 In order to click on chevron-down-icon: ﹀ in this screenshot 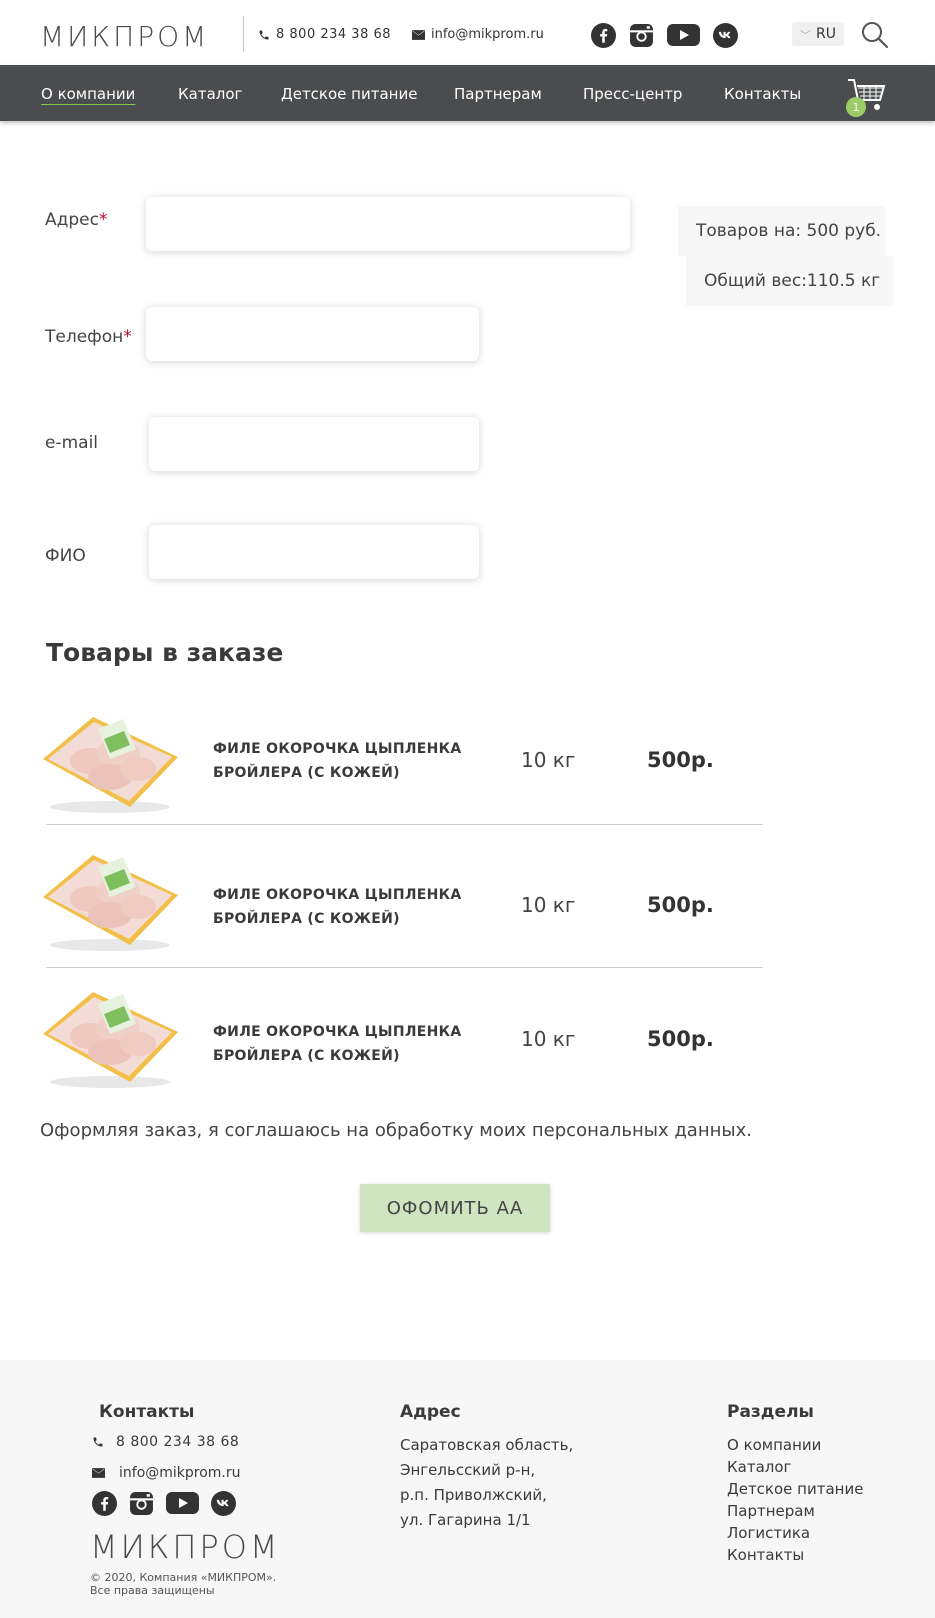, I will do `click(805, 35)`.